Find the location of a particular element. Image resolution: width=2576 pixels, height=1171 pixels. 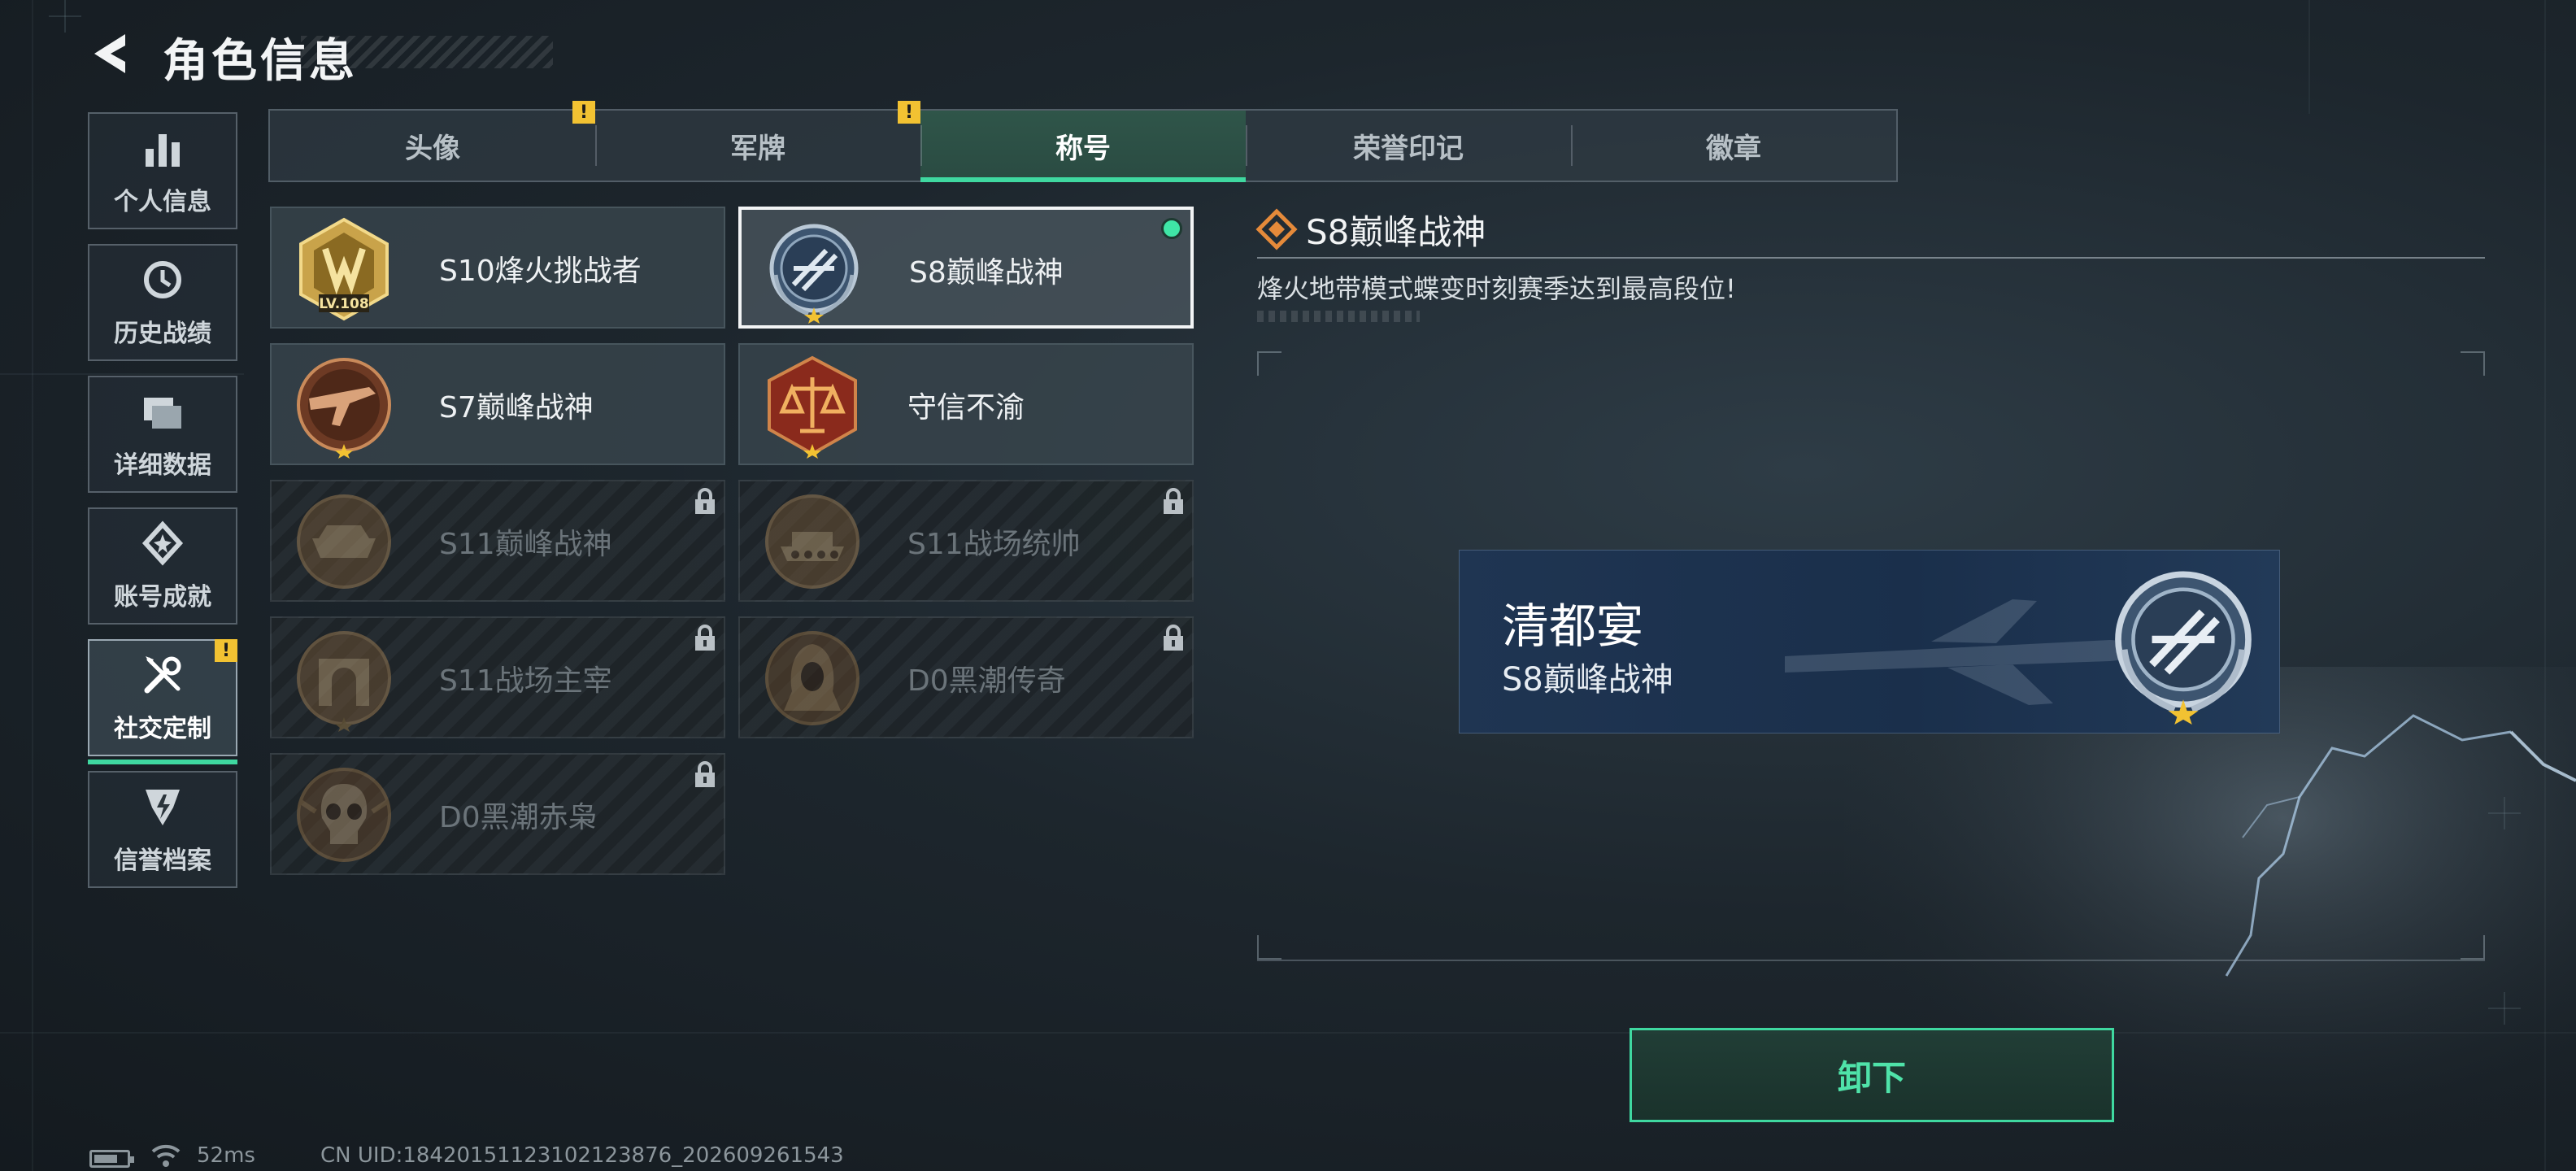

unequip-button: 卸下 is located at coordinates (1872, 1075).